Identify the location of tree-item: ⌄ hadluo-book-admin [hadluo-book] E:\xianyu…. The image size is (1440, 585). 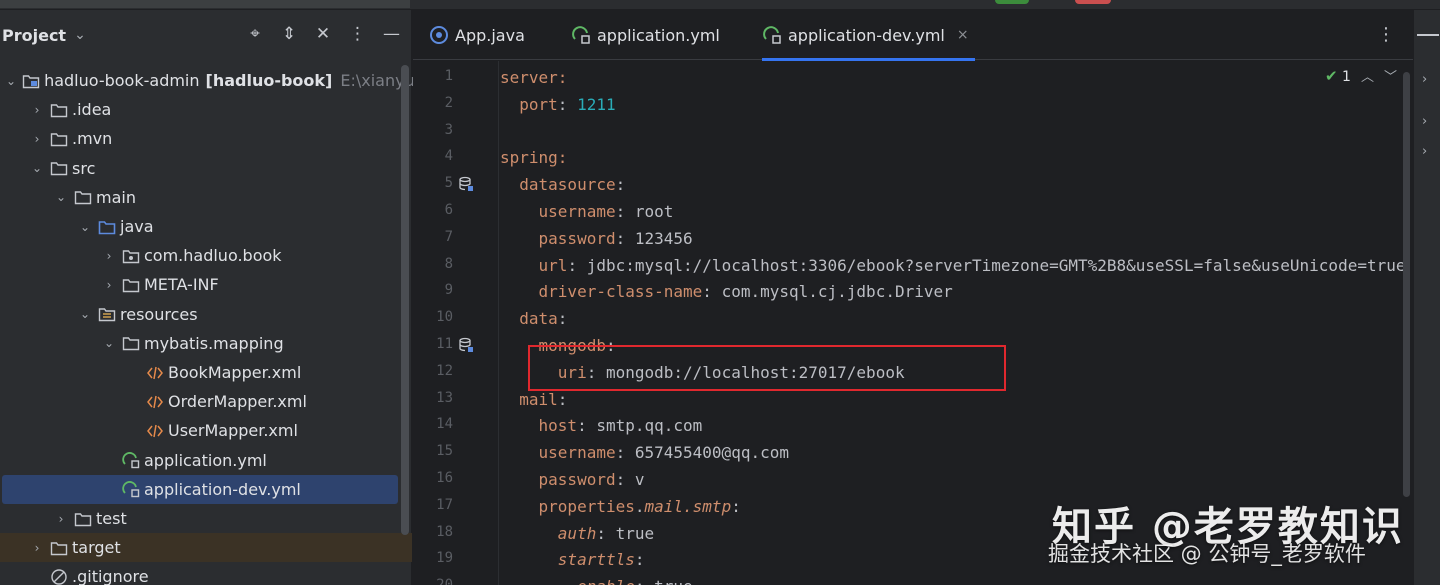
(221, 80).